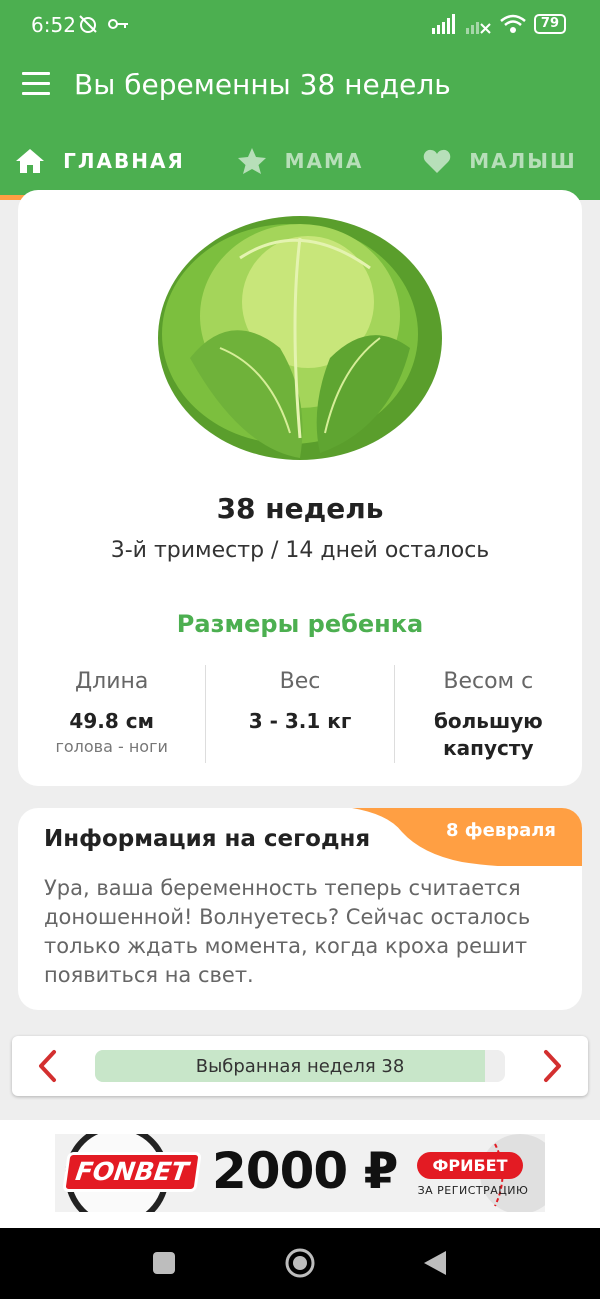 The image size is (600, 1299). Describe the element at coordinates (549, 24) in the screenshot. I see `battery-indicator: 79` at that location.